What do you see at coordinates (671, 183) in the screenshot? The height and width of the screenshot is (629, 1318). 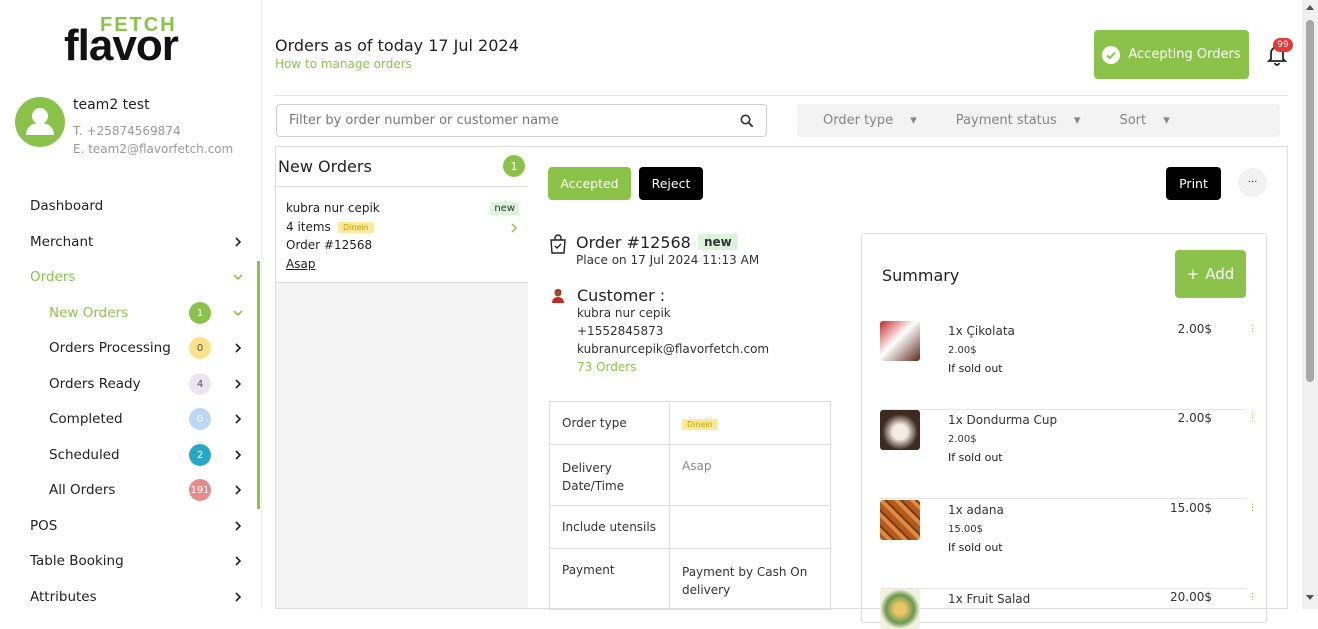 I see `reject-button: Reject` at bounding box center [671, 183].